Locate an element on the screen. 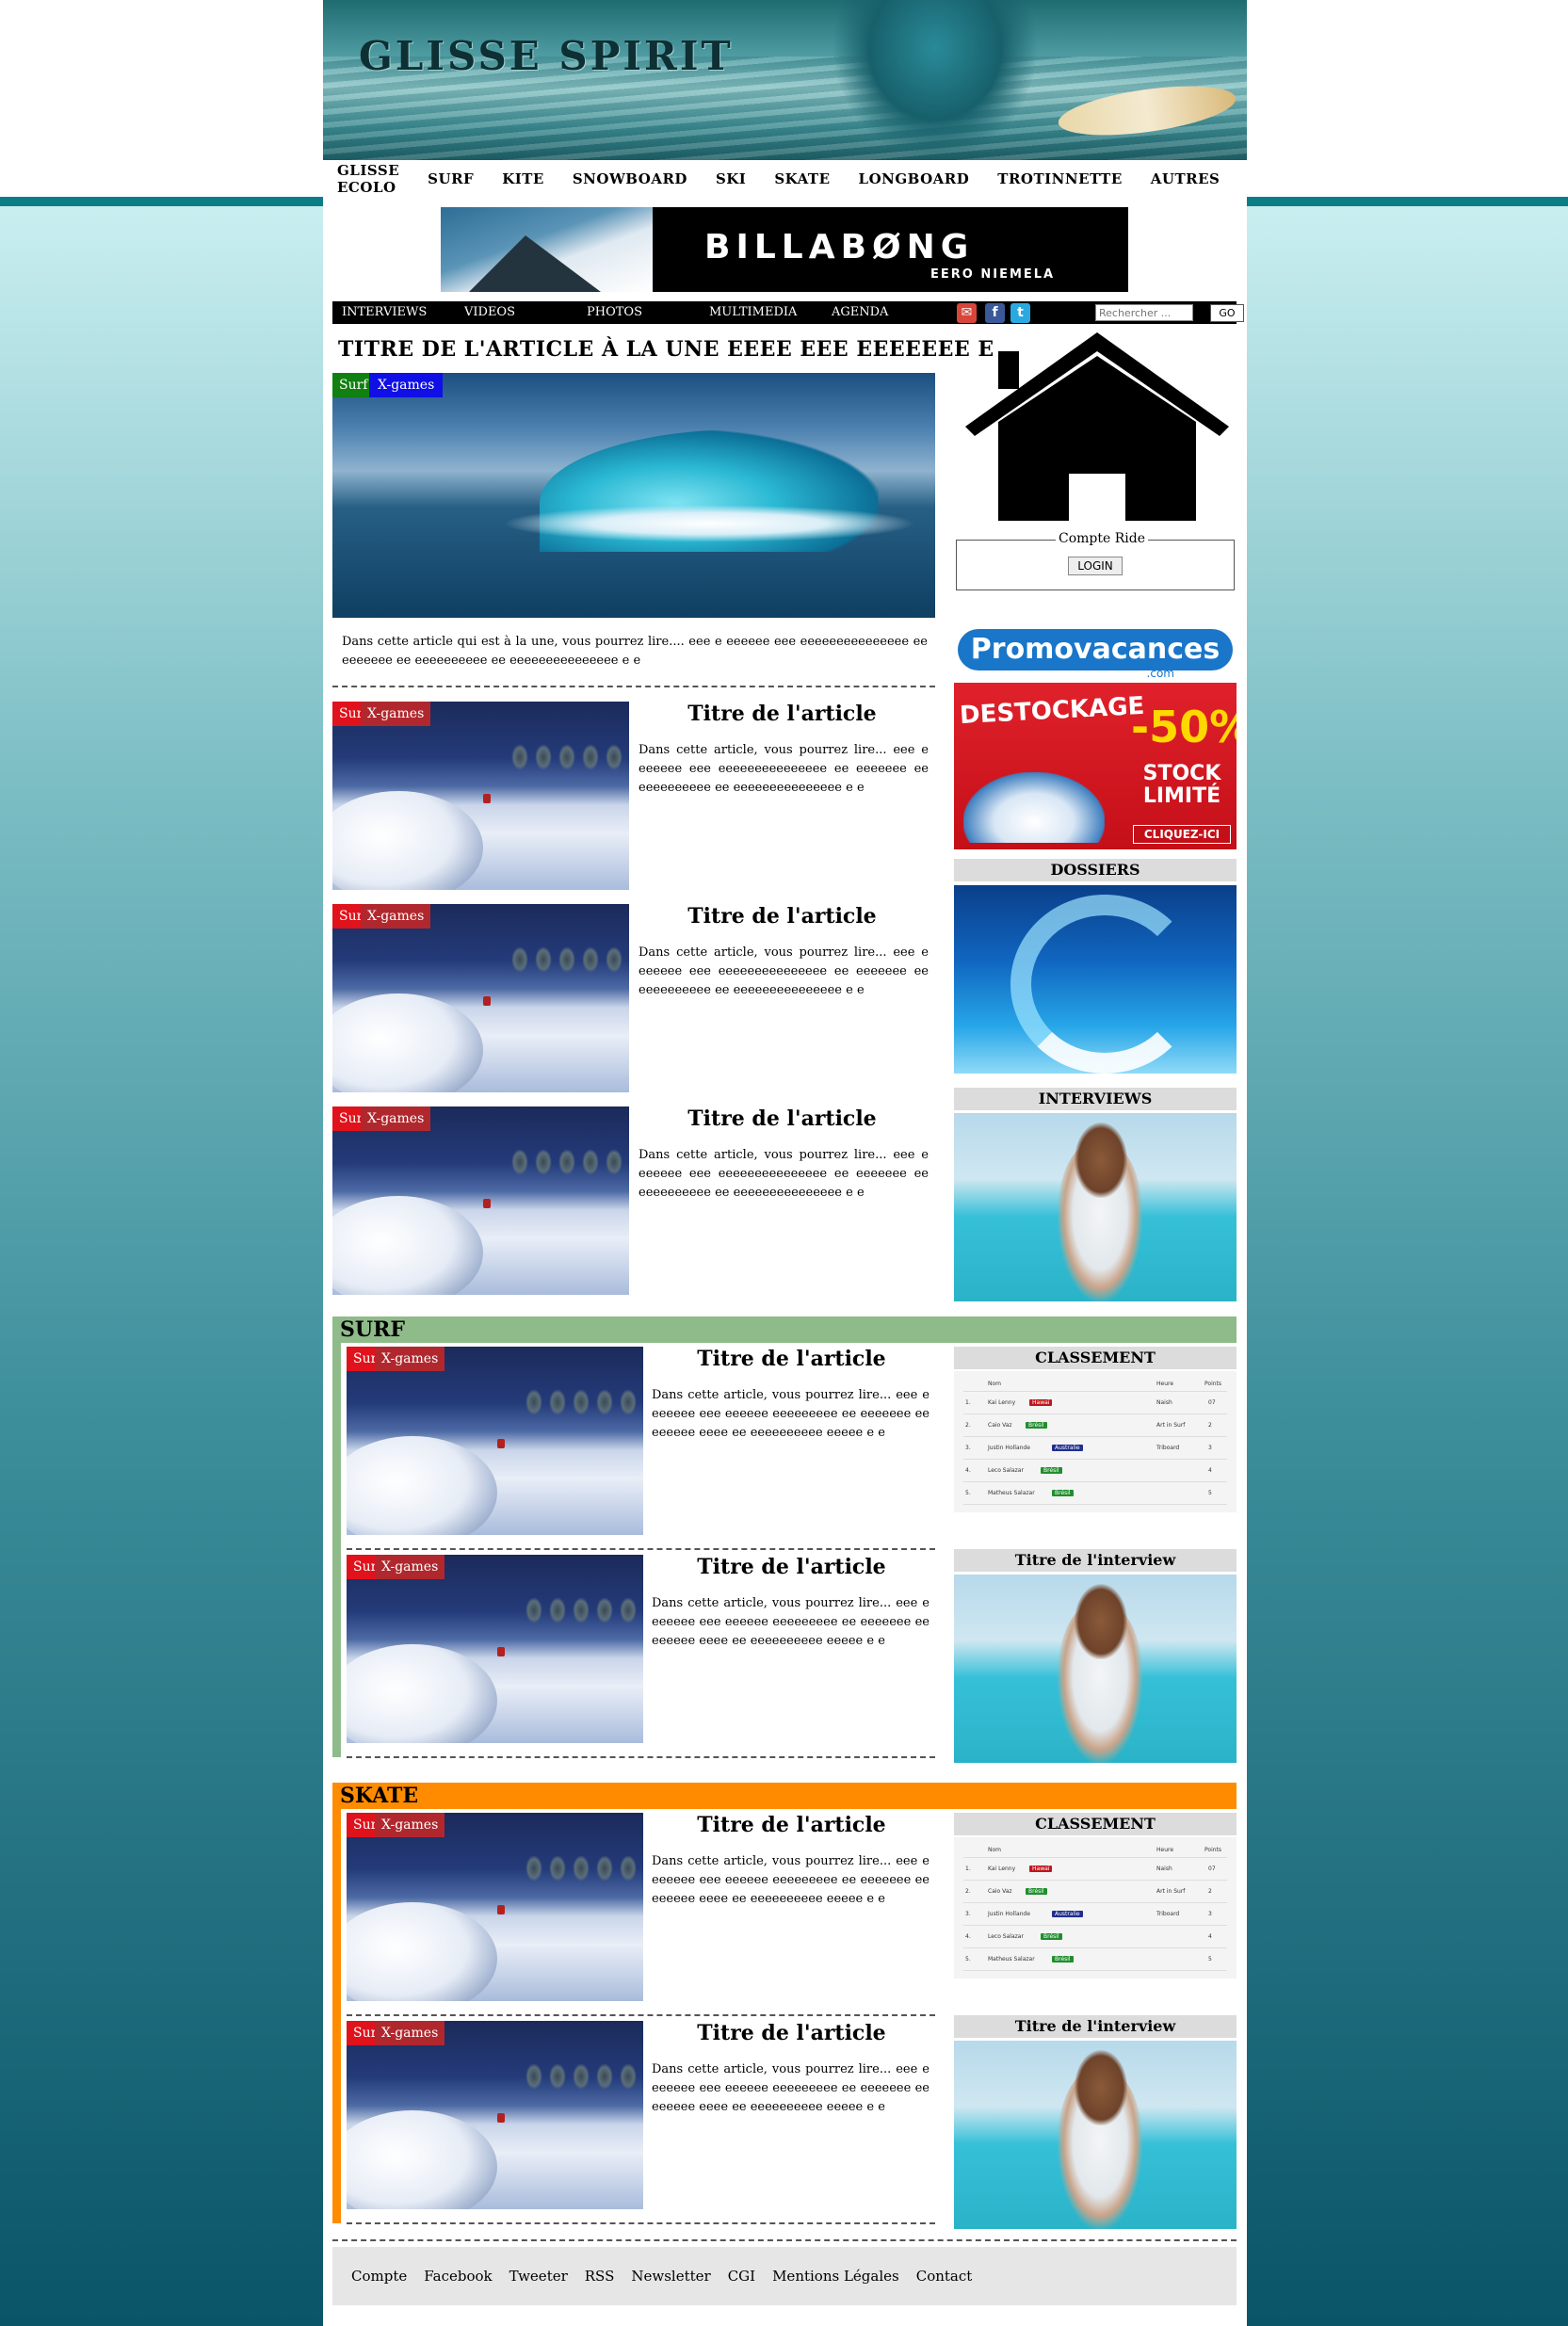  interviews-image is located at coordinates (1095, 1207).